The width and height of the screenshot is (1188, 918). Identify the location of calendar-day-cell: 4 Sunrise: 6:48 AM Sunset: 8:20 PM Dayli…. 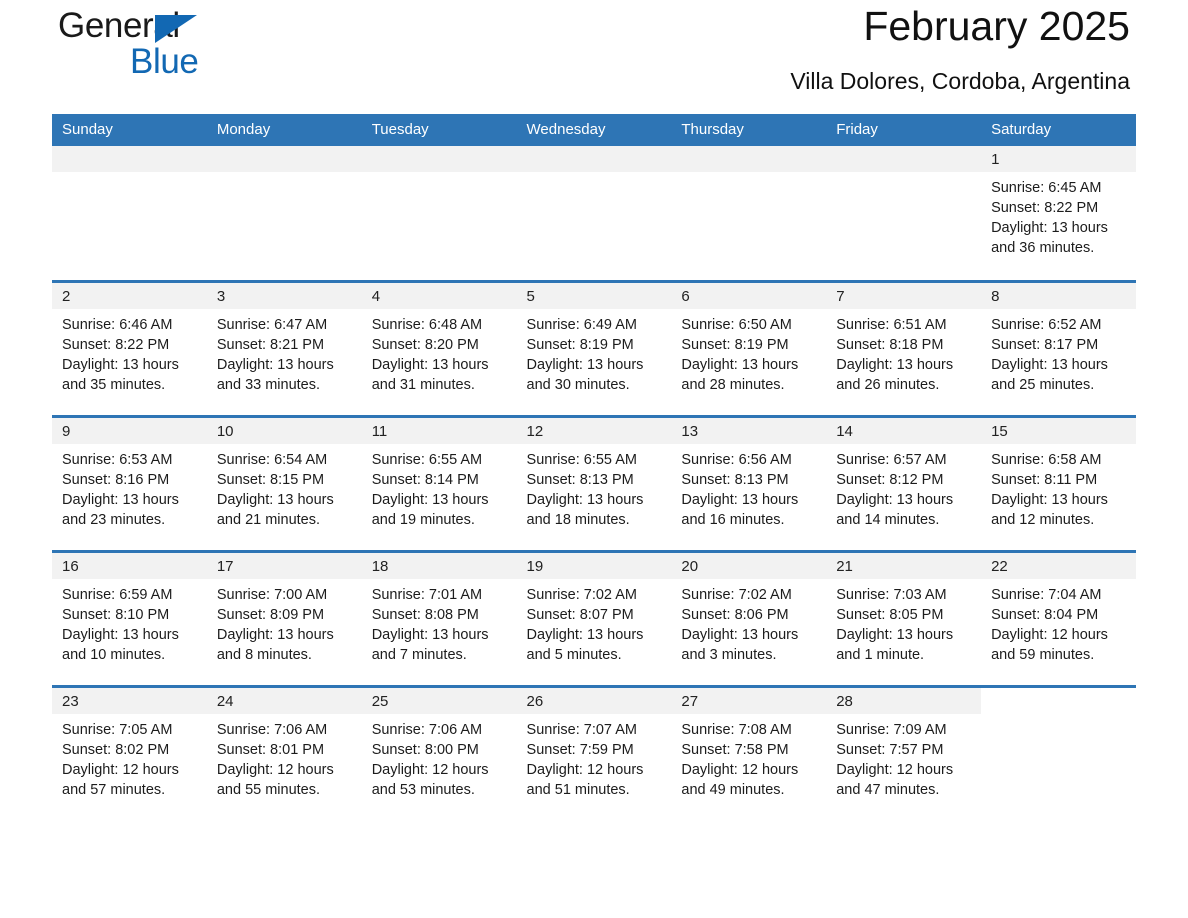
(439, 347).